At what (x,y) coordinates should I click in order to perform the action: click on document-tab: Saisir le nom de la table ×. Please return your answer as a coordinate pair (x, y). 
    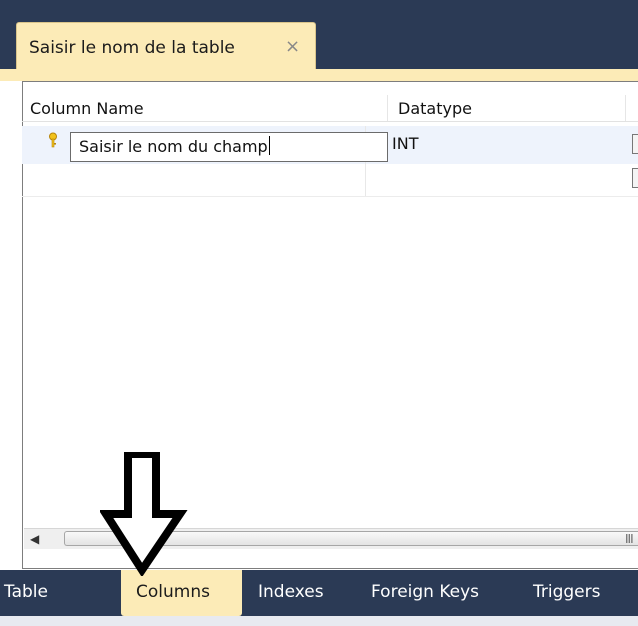
    Looking at the image, I should click on (166, 46).